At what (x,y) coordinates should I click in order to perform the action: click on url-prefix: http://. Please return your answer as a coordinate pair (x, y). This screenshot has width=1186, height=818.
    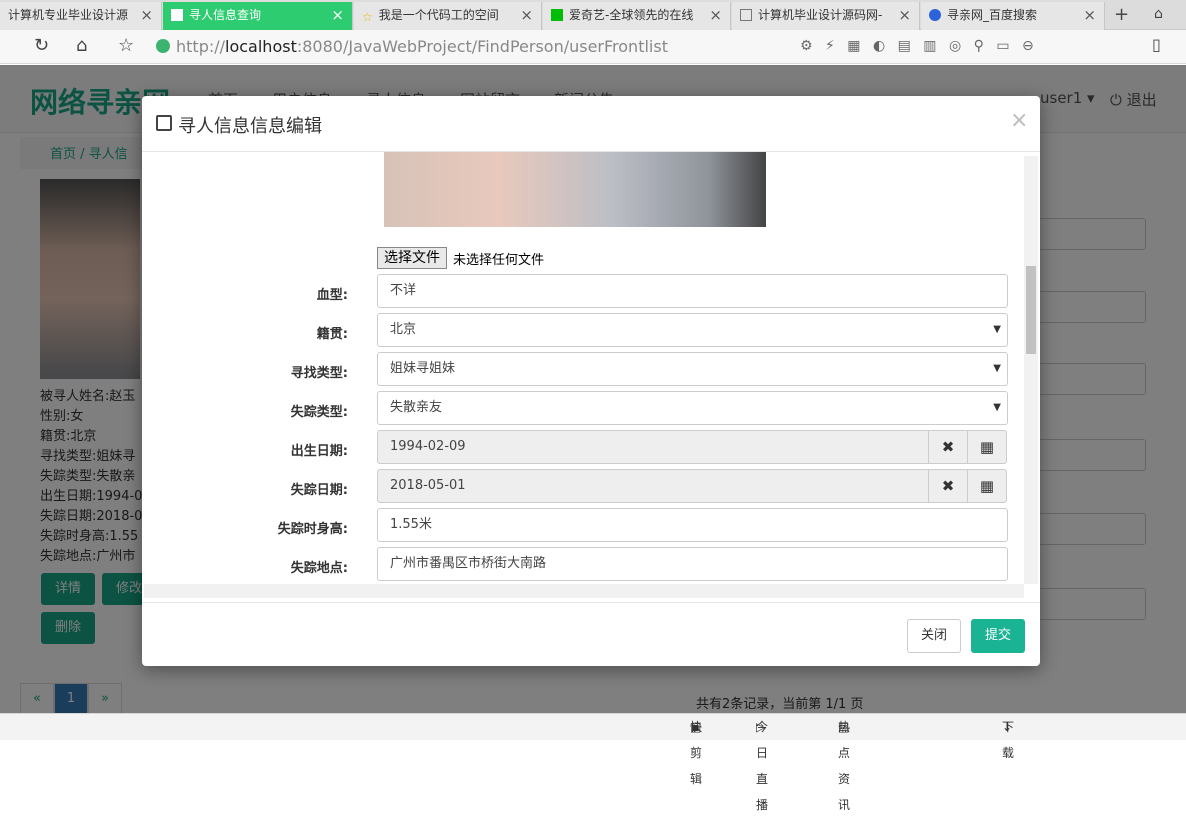
    Looking at the image, I should click on (201, 46).